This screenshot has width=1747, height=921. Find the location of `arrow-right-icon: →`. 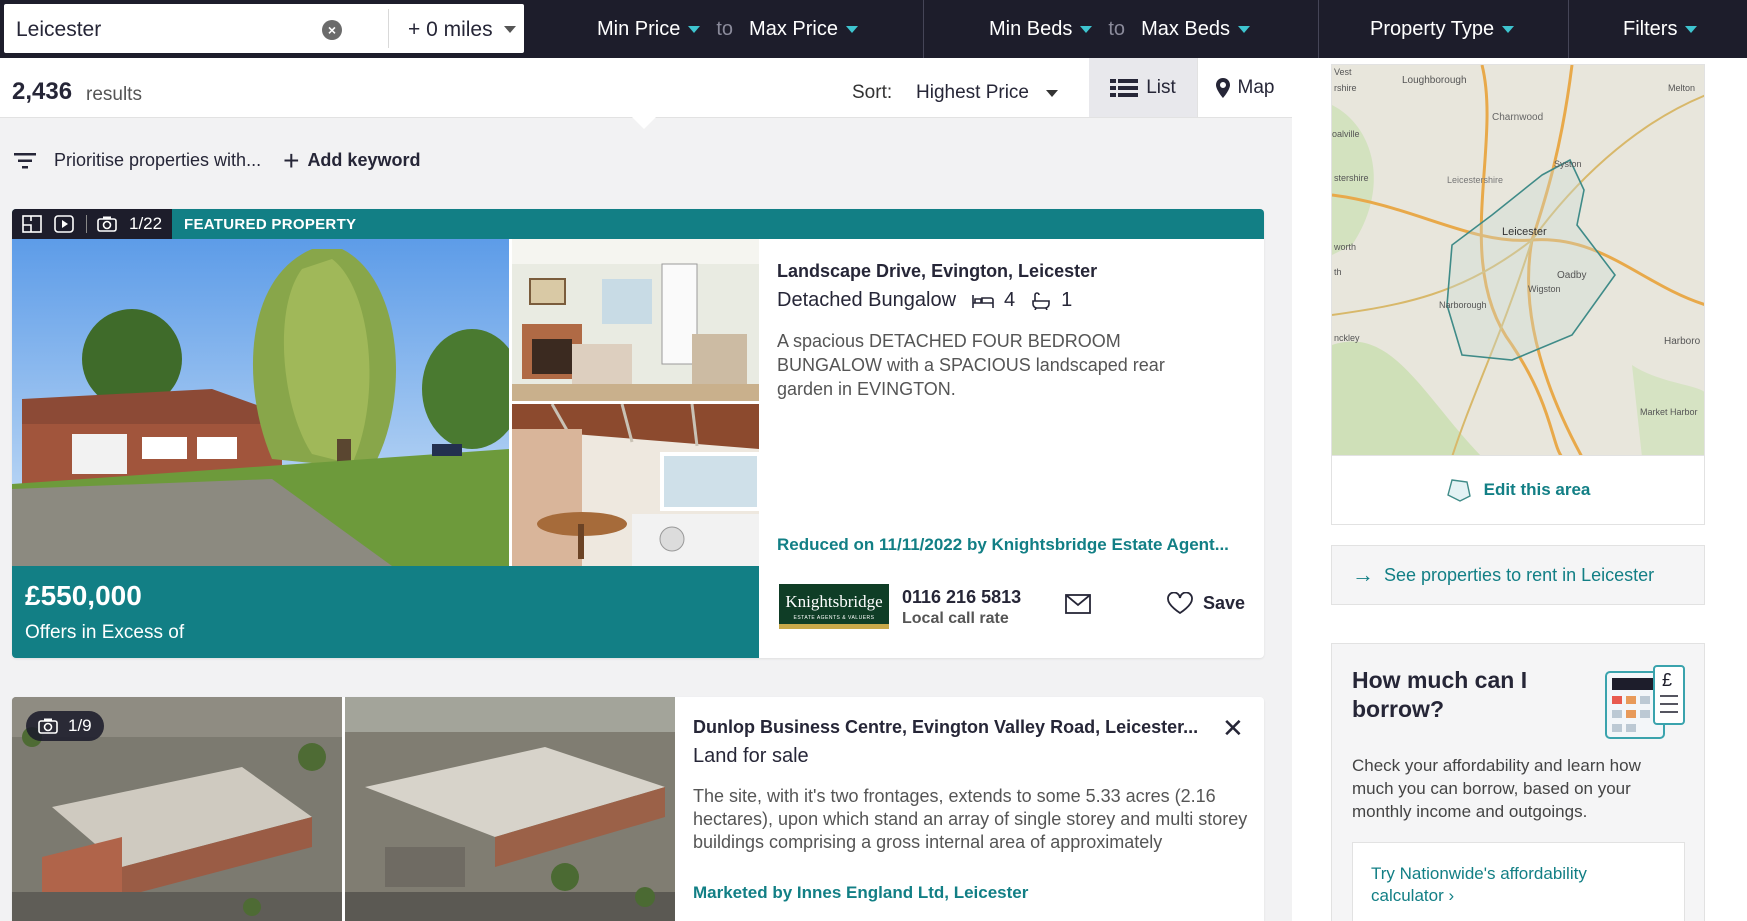

arrow-right-icon: → is located at coordinates (1363, 574).